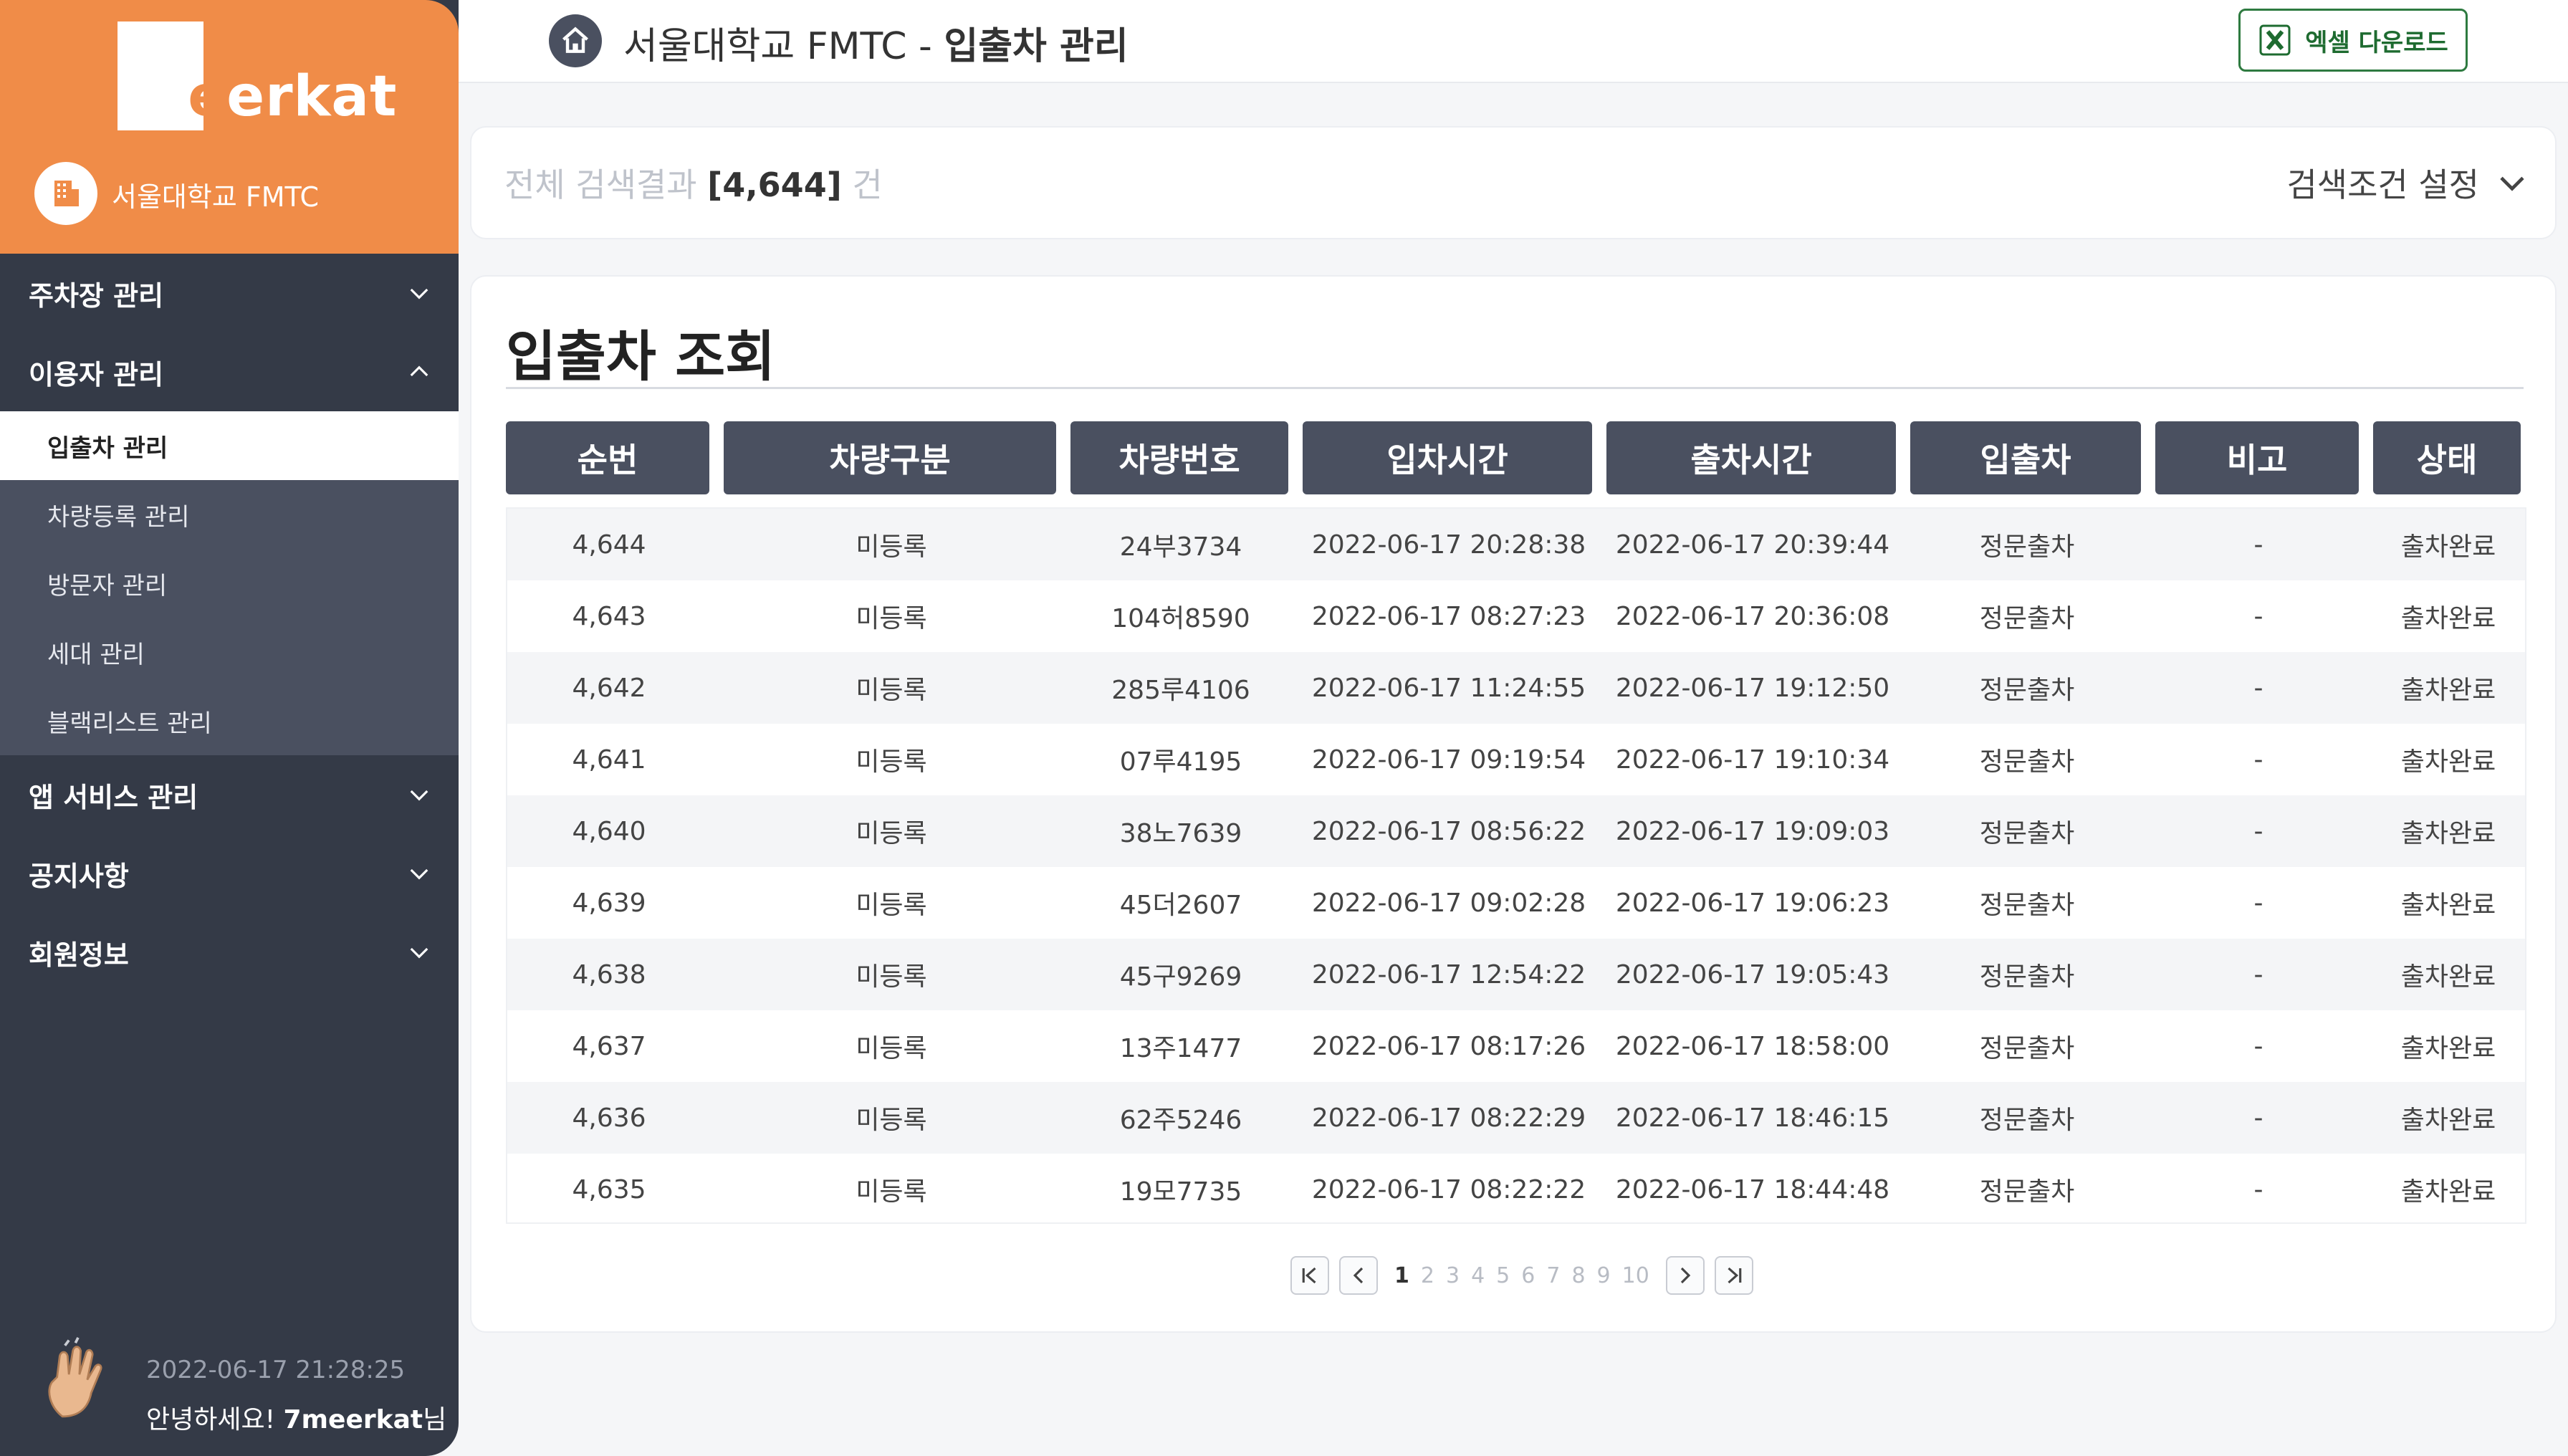 This screenshot has width=2568, height=1456. I want to click on logo: meerkat, so click(263, 96).